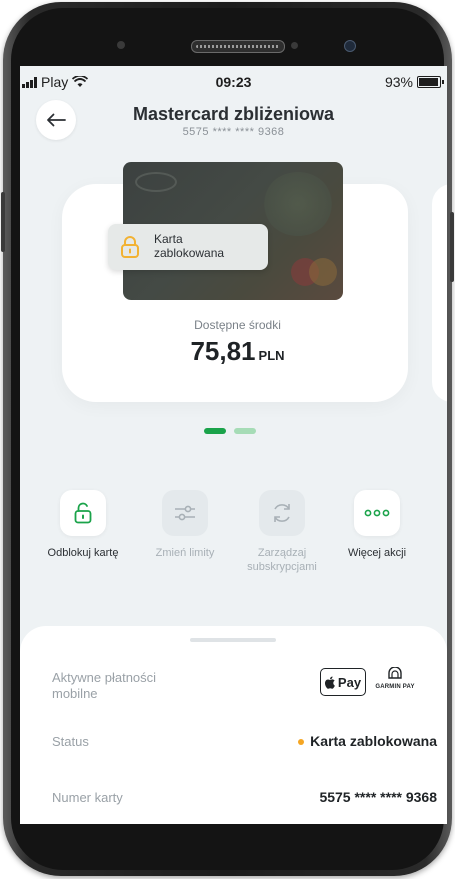 This screenshot has height=879, width=455. I want to click on unlock-icon, so click(83, 513).